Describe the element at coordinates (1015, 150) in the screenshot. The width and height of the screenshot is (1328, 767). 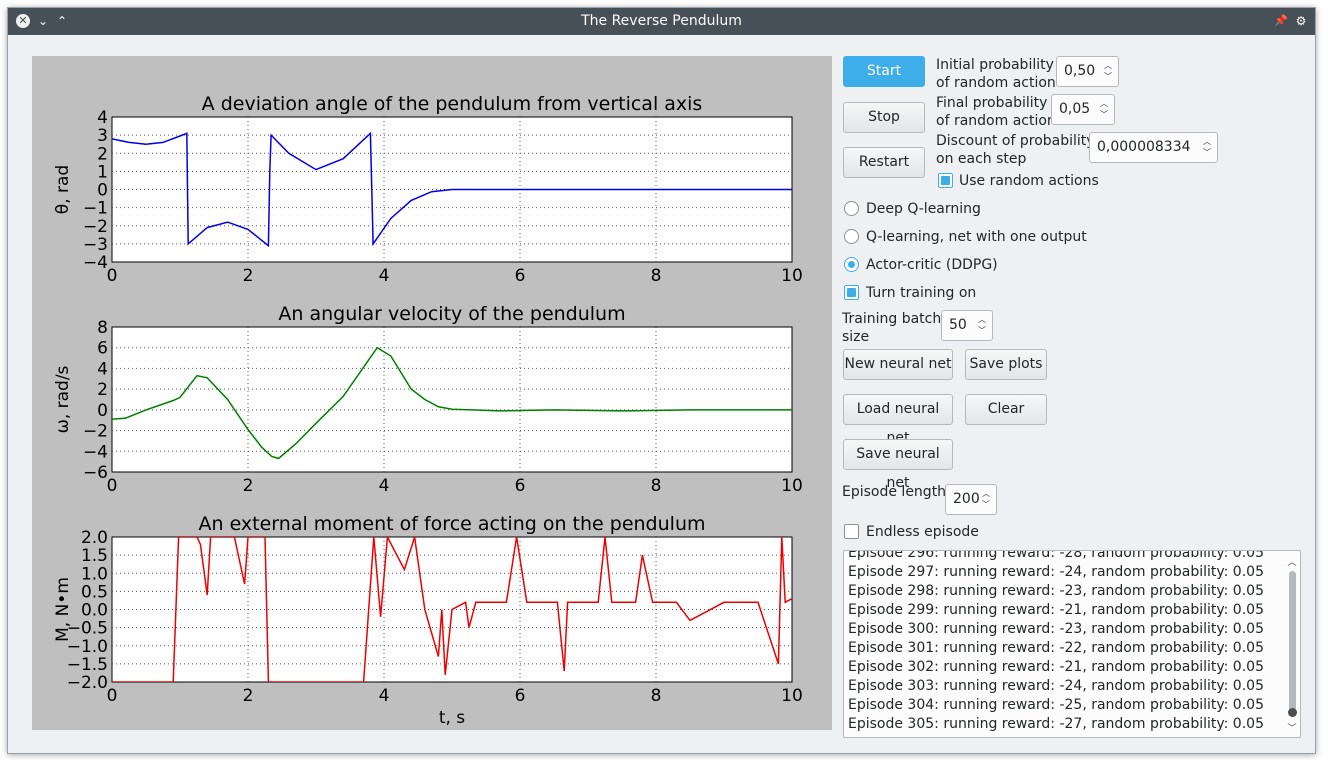
I see `discount-label: Discount of probability on each step` at that location.